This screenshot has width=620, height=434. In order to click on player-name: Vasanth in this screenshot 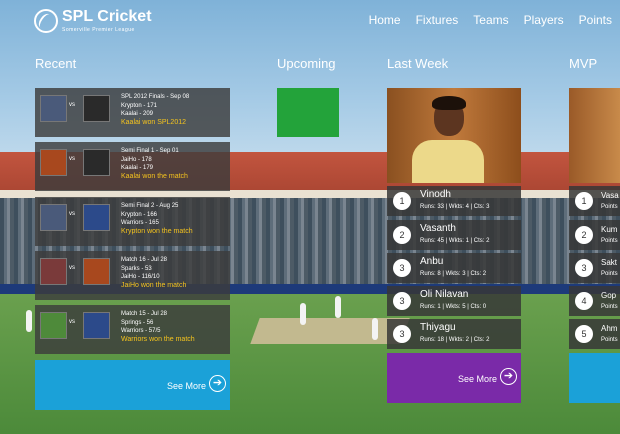, I will do `click(438, 228)`.